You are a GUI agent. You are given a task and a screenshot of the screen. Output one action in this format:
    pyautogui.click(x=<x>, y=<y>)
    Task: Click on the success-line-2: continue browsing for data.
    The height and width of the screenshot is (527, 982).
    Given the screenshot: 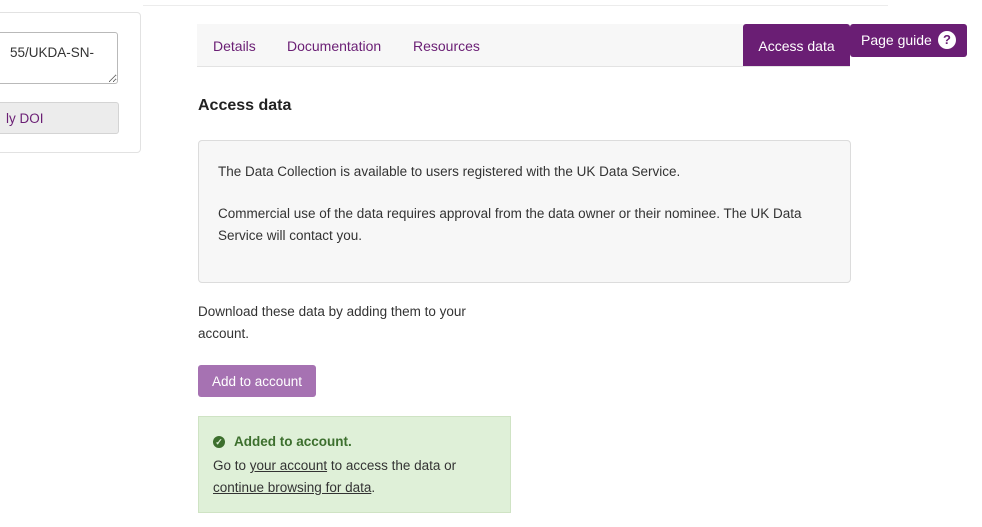 What is the action you would take?
    pyautogui.click(x=294, y=488)
    